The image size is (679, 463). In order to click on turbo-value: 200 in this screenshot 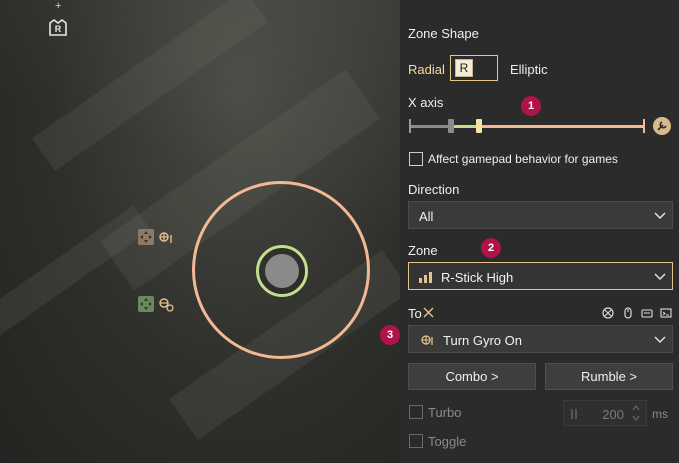, I will do `click(613, 414)`.